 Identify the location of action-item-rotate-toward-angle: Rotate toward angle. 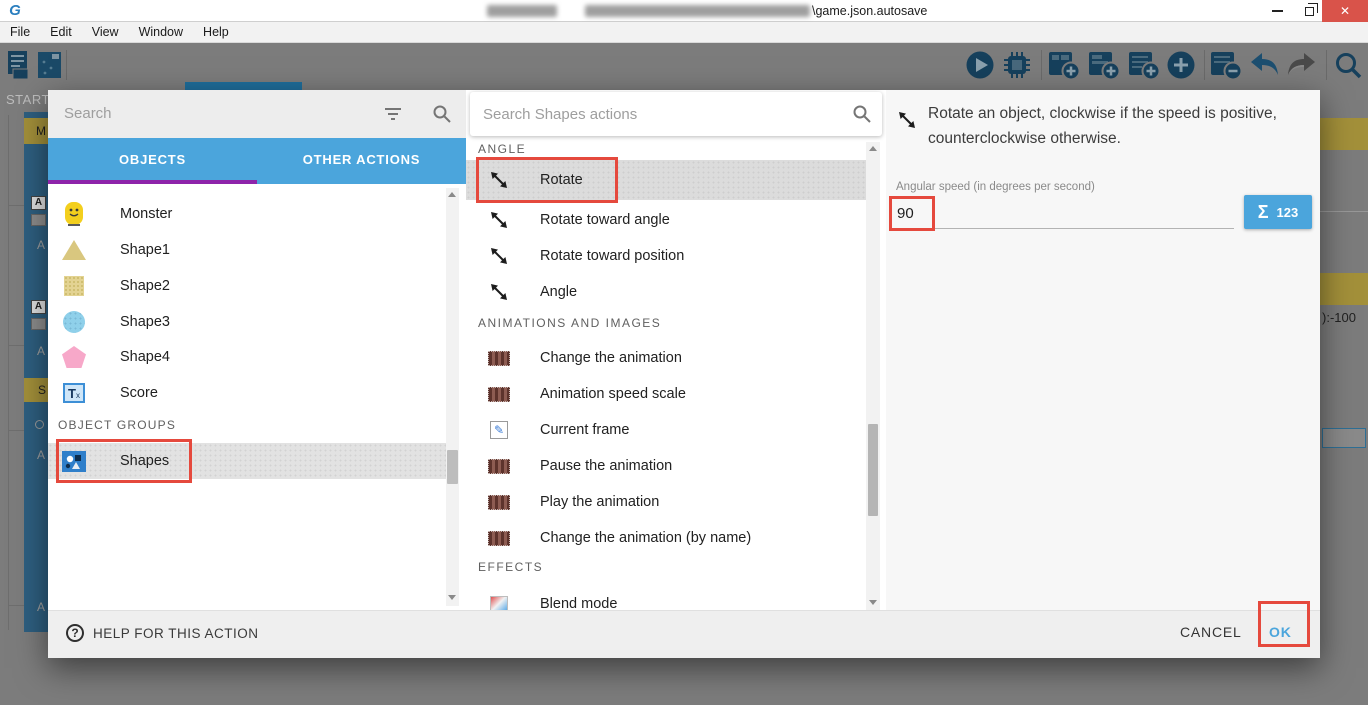
(666, 220).